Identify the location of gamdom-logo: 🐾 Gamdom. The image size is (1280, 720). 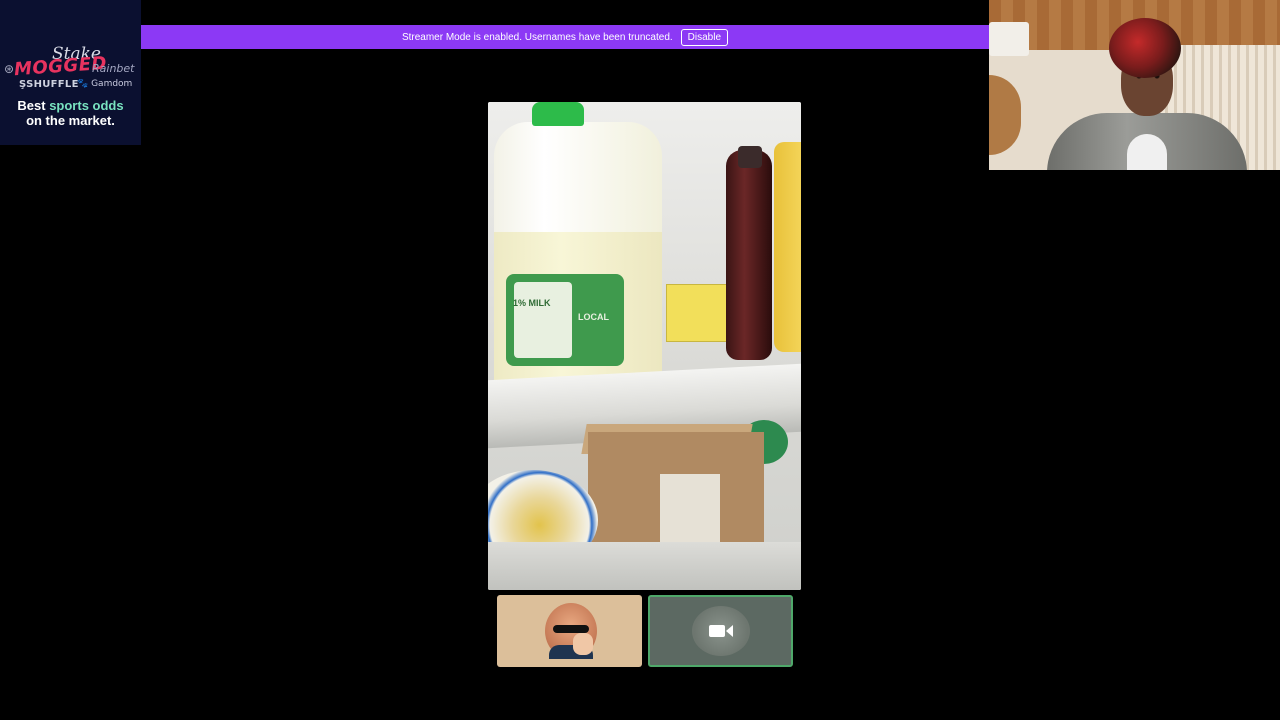
(105, 84).